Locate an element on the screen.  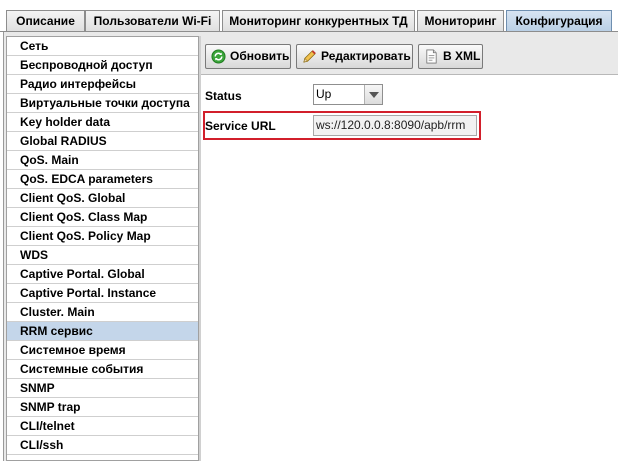
toolbar: Обновить Редактировать В XML is located at coordinates (409, 56).